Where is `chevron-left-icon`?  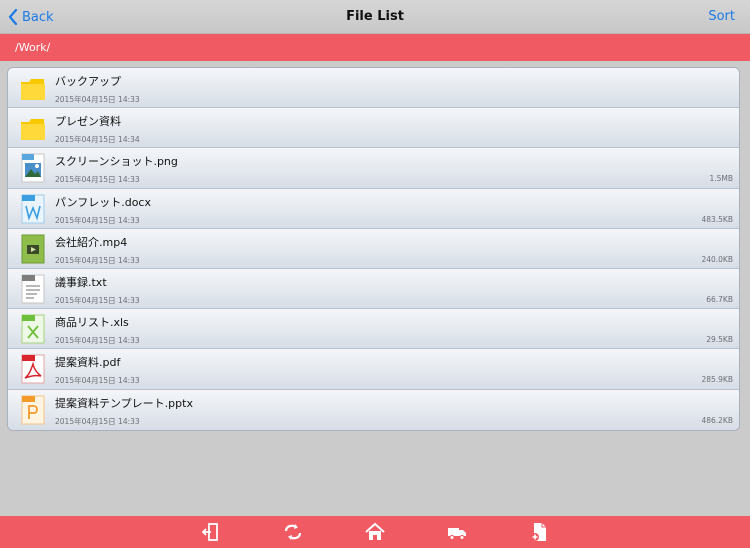 chevron-left-icon is located at coordinates (13, 17).